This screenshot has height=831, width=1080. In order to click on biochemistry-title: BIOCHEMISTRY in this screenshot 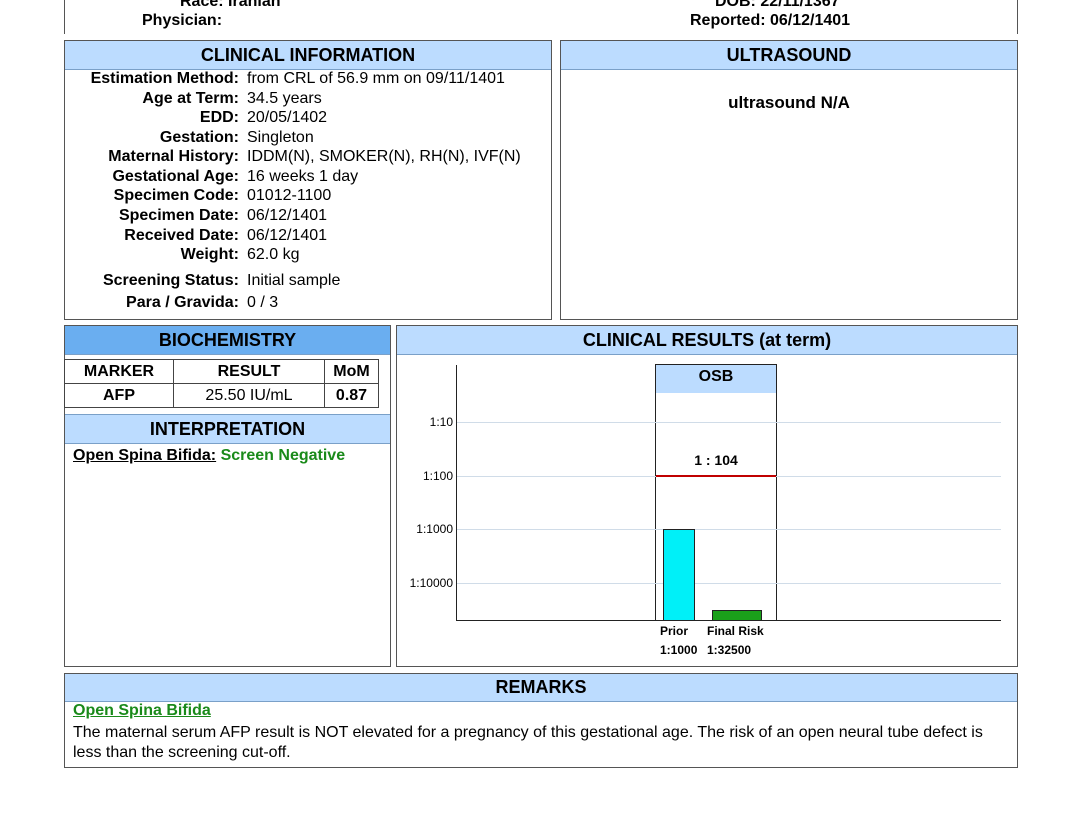, I will do `click(227, 340)`.